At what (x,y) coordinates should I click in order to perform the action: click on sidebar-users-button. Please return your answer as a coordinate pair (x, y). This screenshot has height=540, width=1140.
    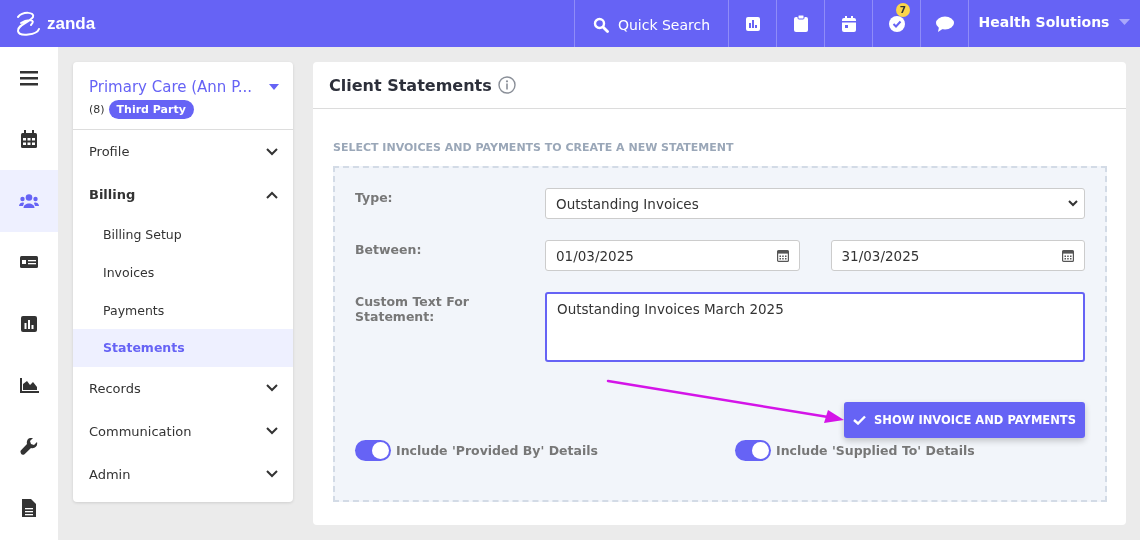
    Looking at the image, I should click on (29, 201).